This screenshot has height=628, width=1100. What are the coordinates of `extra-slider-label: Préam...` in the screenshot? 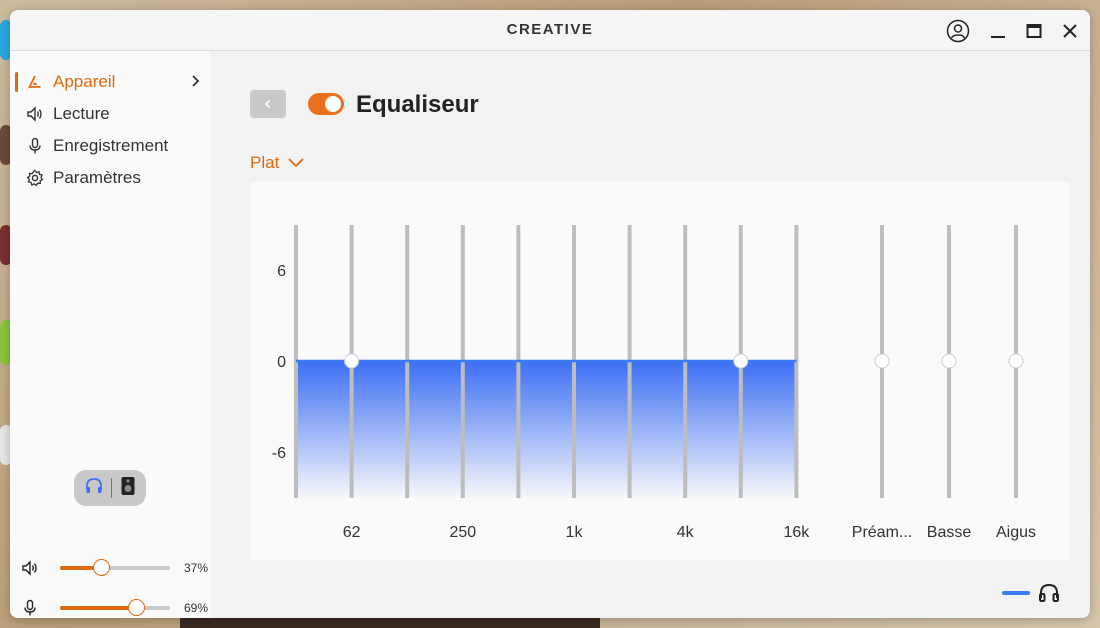 It's located at (882, 532).